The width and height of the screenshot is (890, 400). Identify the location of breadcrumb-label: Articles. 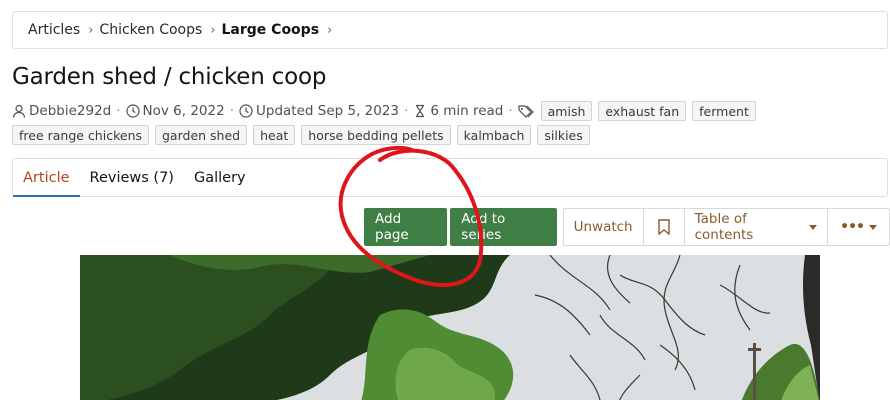
(54, 30).